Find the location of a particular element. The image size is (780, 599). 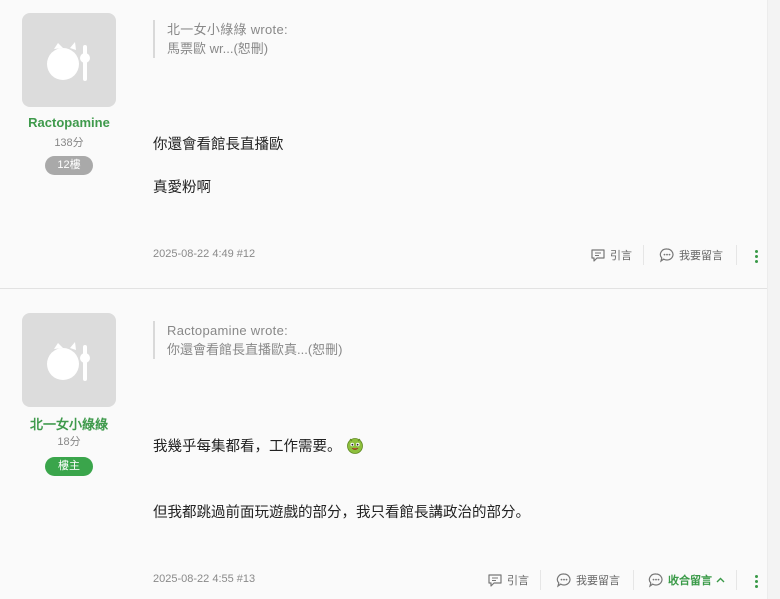

username: 北一女小綠綠 is located at coordinates (69, 423).